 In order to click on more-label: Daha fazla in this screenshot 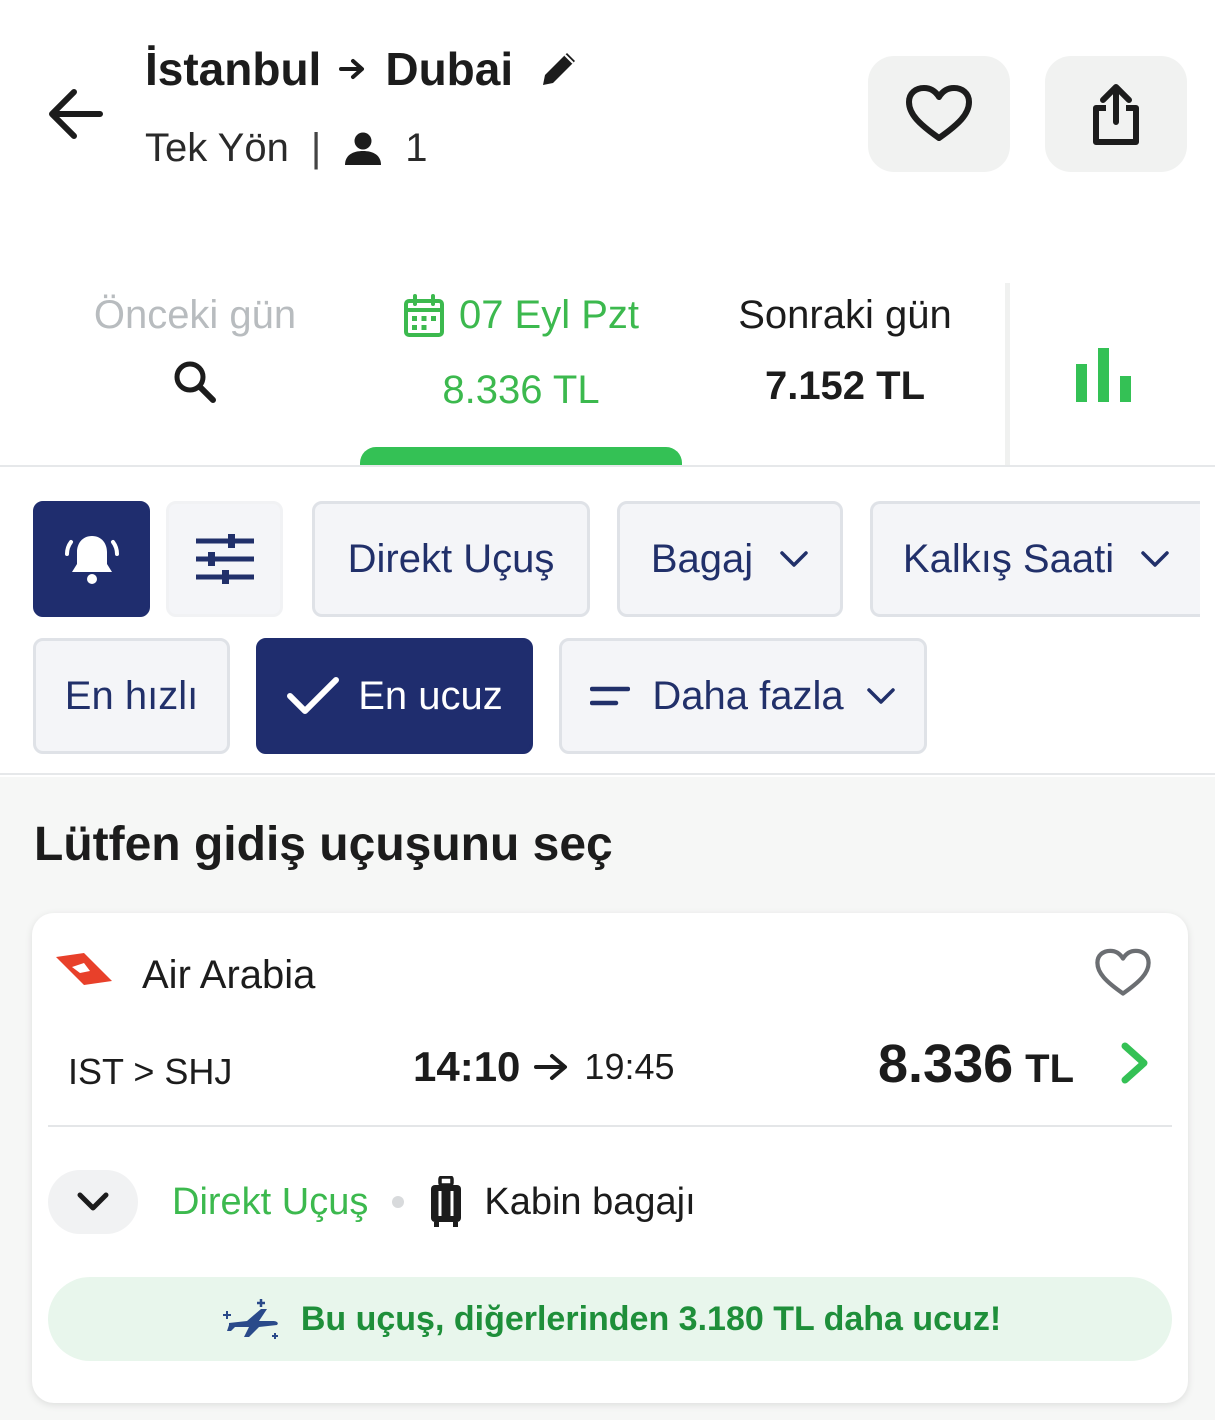, I will do `click(748, 695)`.